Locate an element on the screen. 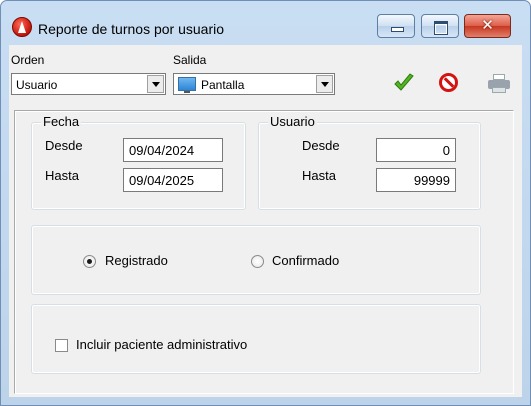 This screenshot has width=531, height=406. app-logo-icon is located at coordinates (22, 27).